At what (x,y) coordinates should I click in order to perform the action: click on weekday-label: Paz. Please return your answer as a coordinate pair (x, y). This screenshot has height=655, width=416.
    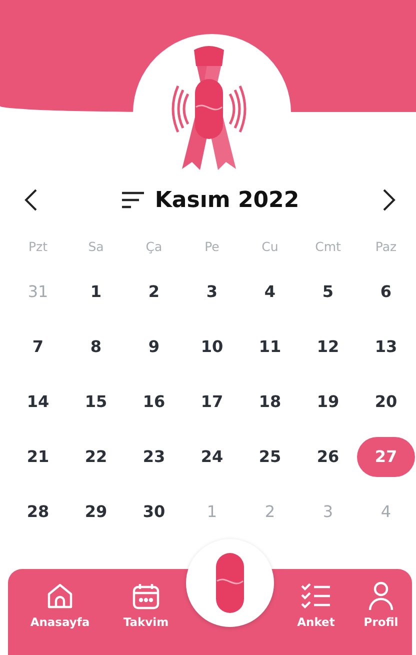
    Looking at the image, I should click on (386, 247).